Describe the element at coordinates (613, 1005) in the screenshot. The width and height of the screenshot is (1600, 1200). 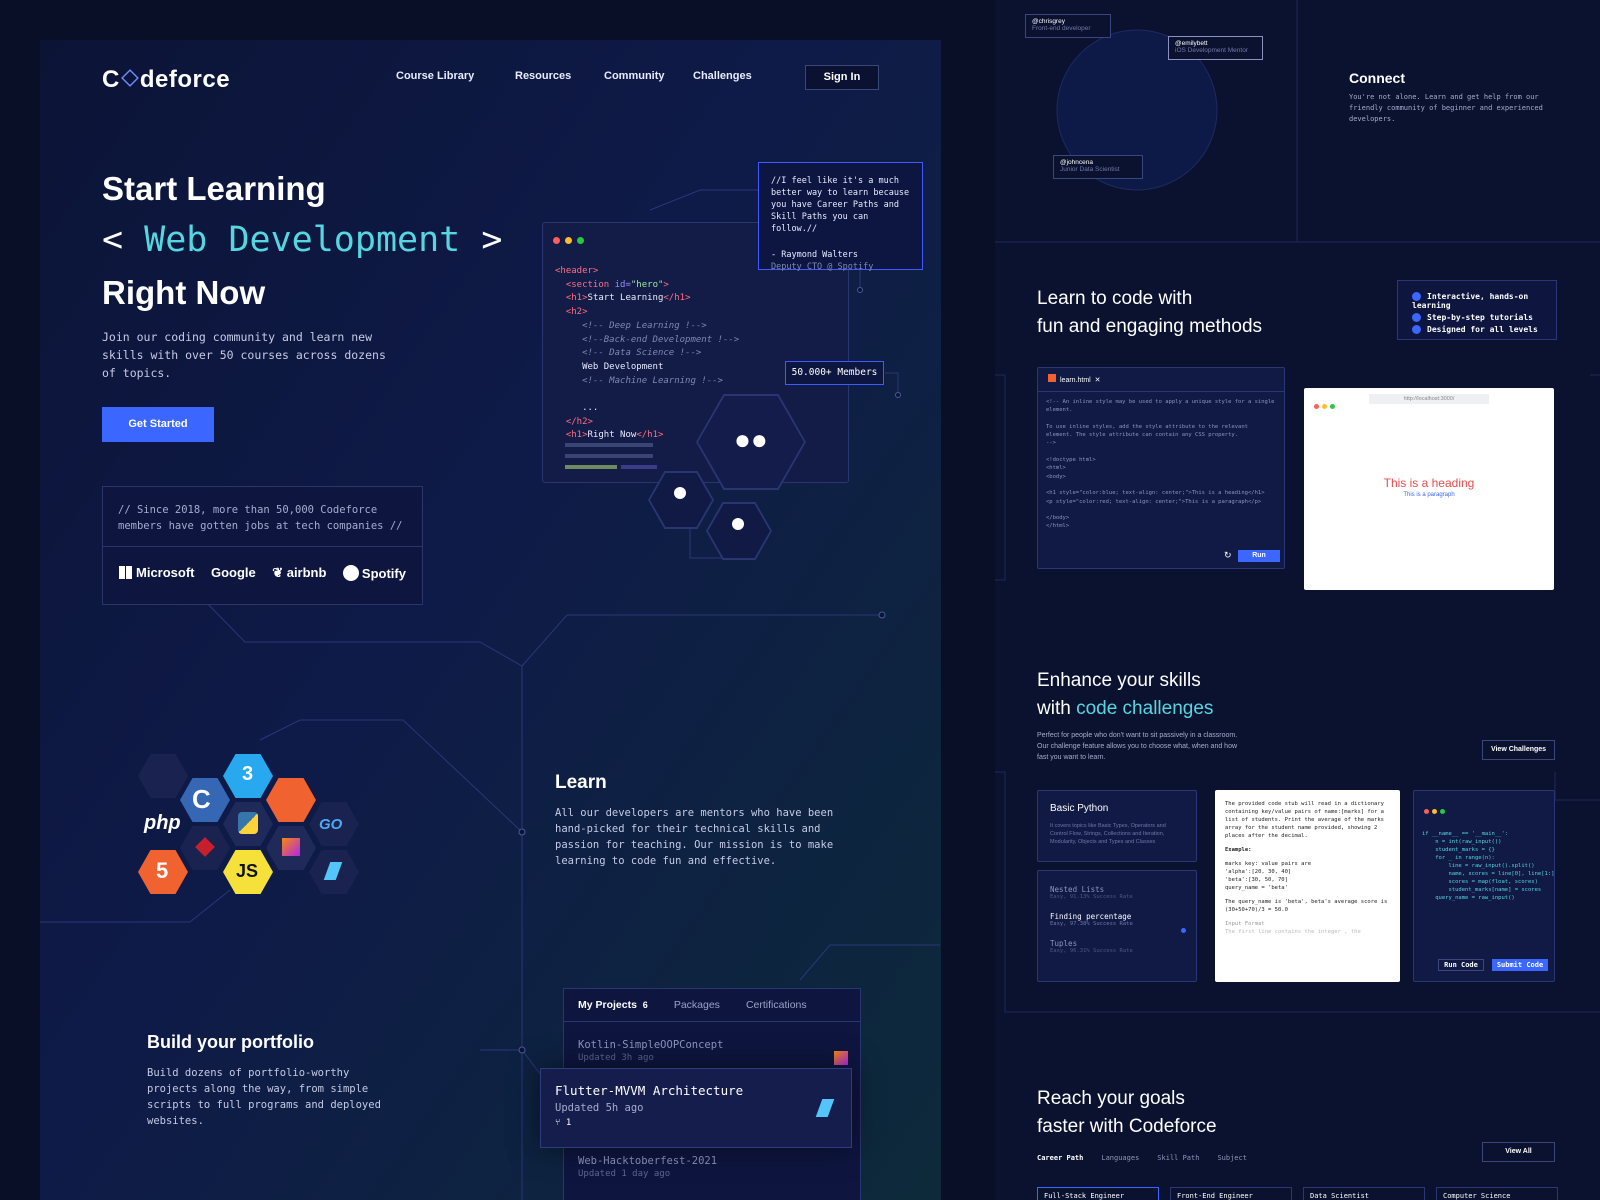
I see `tab-my-projects: My Projects 6` at that location.